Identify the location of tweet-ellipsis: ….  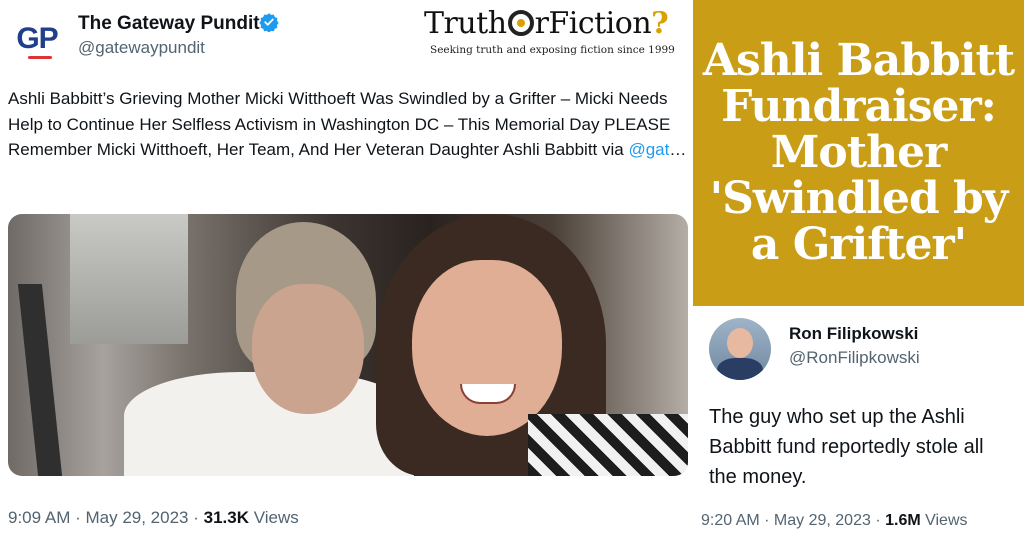
(678, 149).